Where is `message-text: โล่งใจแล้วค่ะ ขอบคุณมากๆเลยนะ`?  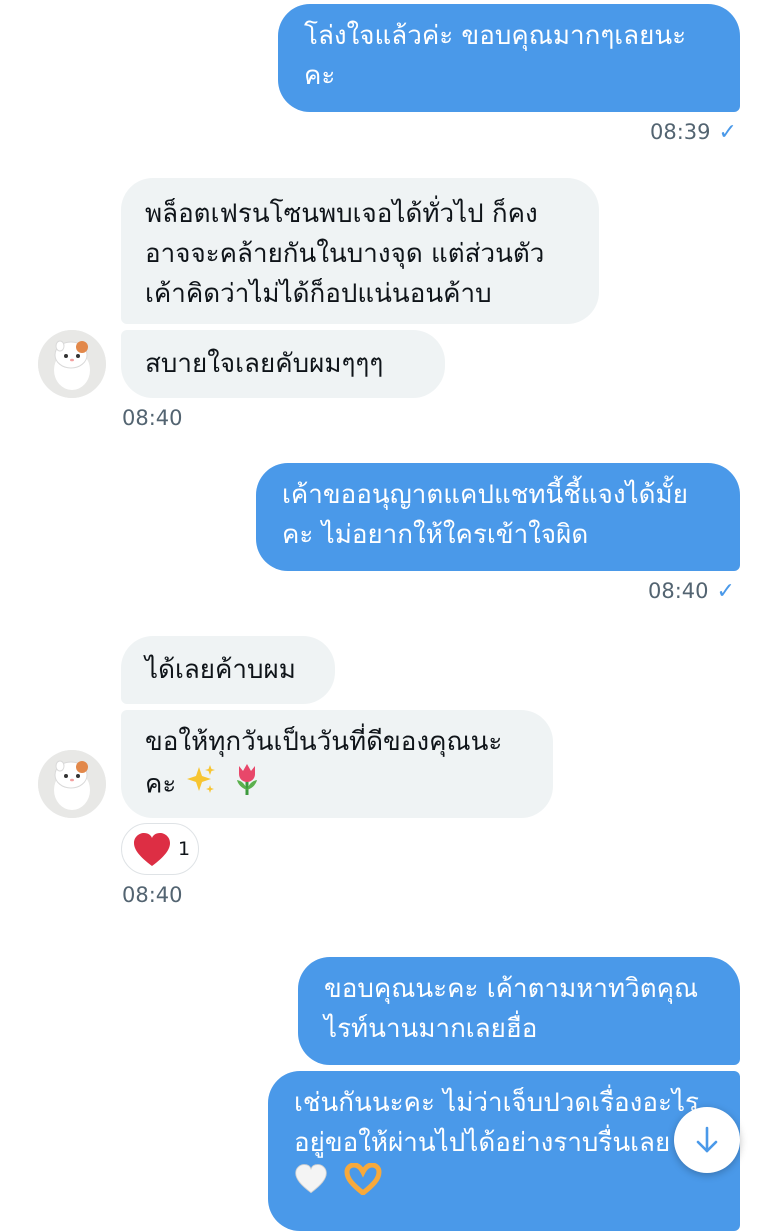
message-text: โล่งใจแล้วค่ะ ขอบคุณมากๆเลยนะ is located at coordinates (495, 36).